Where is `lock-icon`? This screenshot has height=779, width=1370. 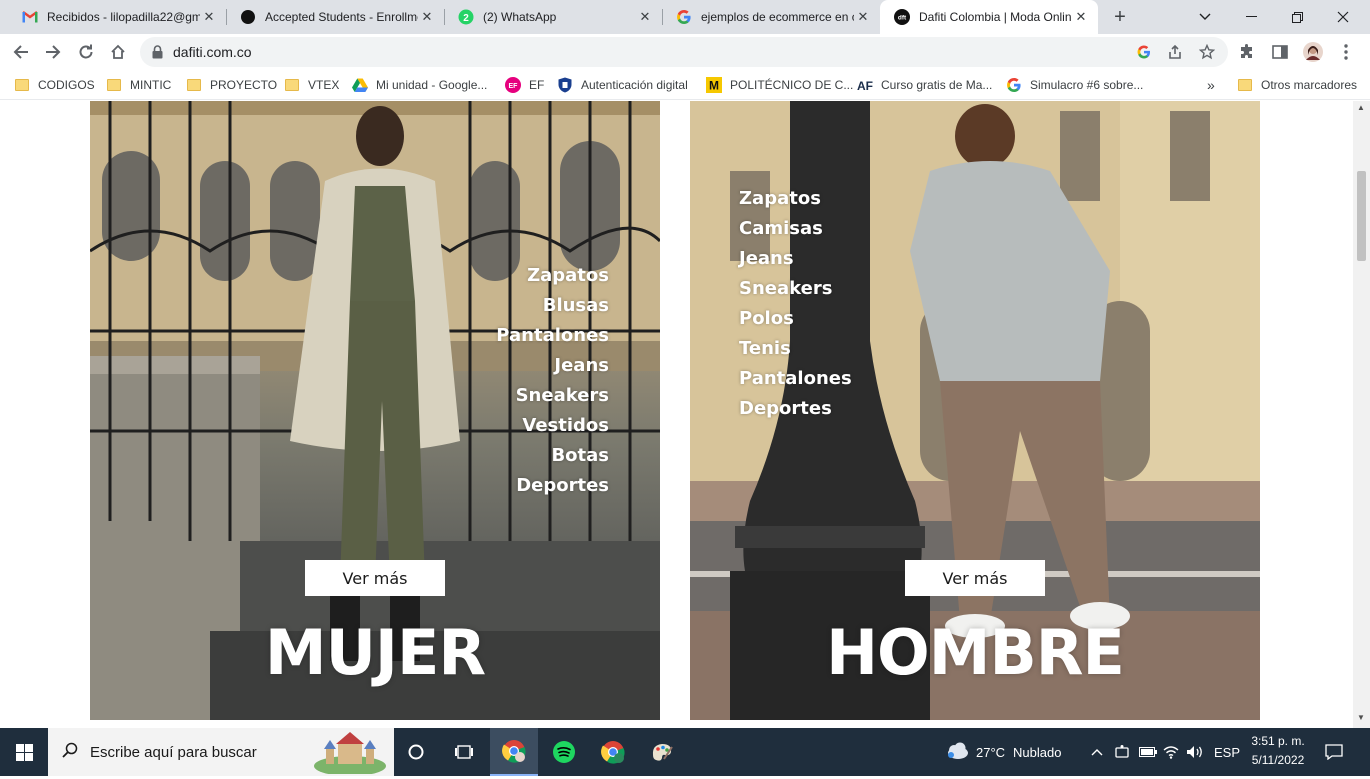 lock-icon is located at coordinates (157, 54).